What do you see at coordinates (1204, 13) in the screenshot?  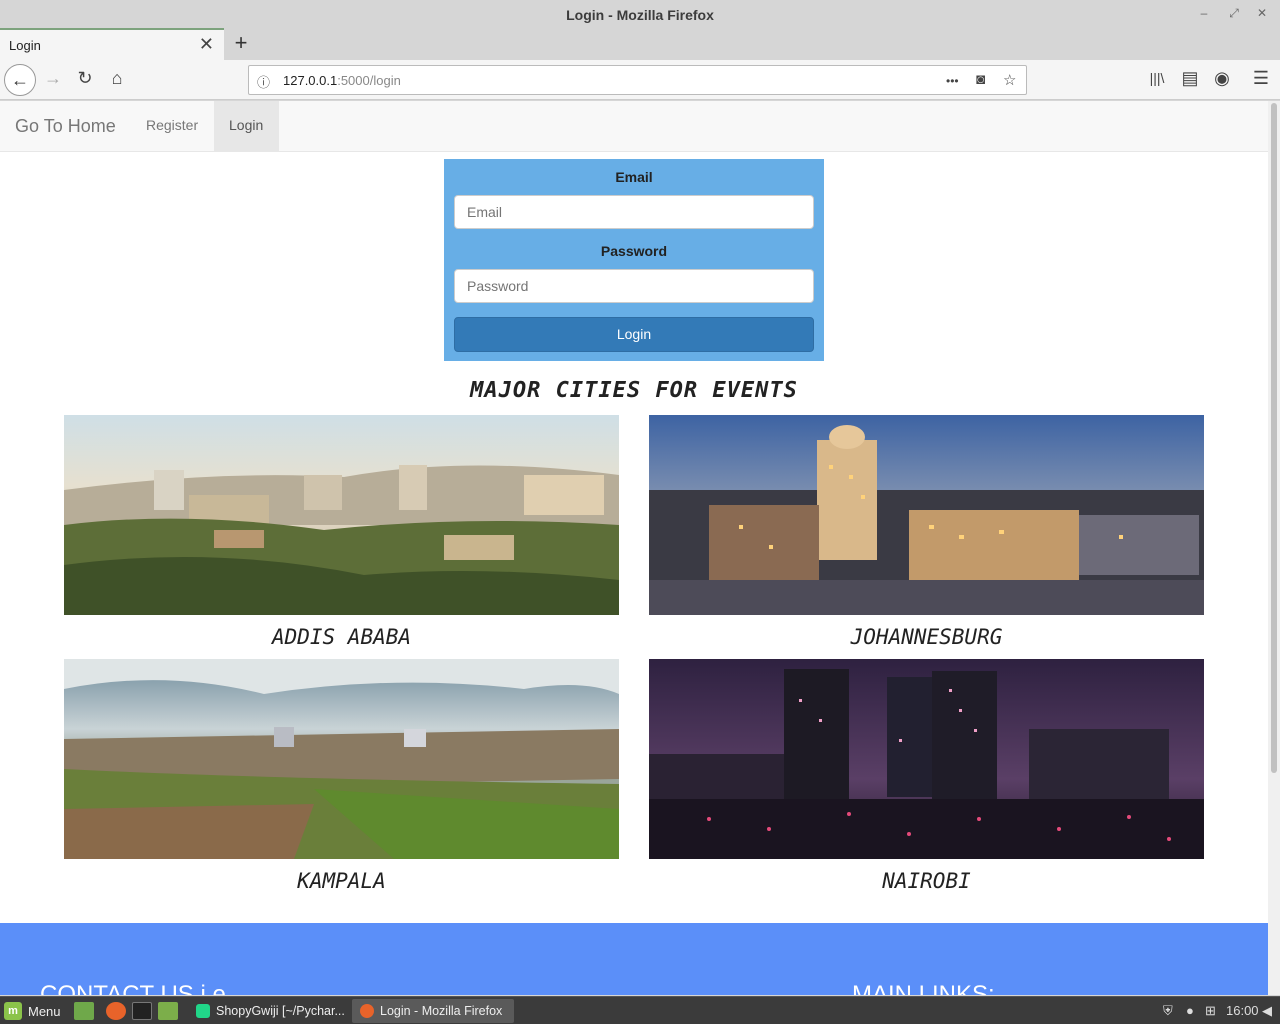 I see `minimize-icon: –` at bounding box center [1204, 13].